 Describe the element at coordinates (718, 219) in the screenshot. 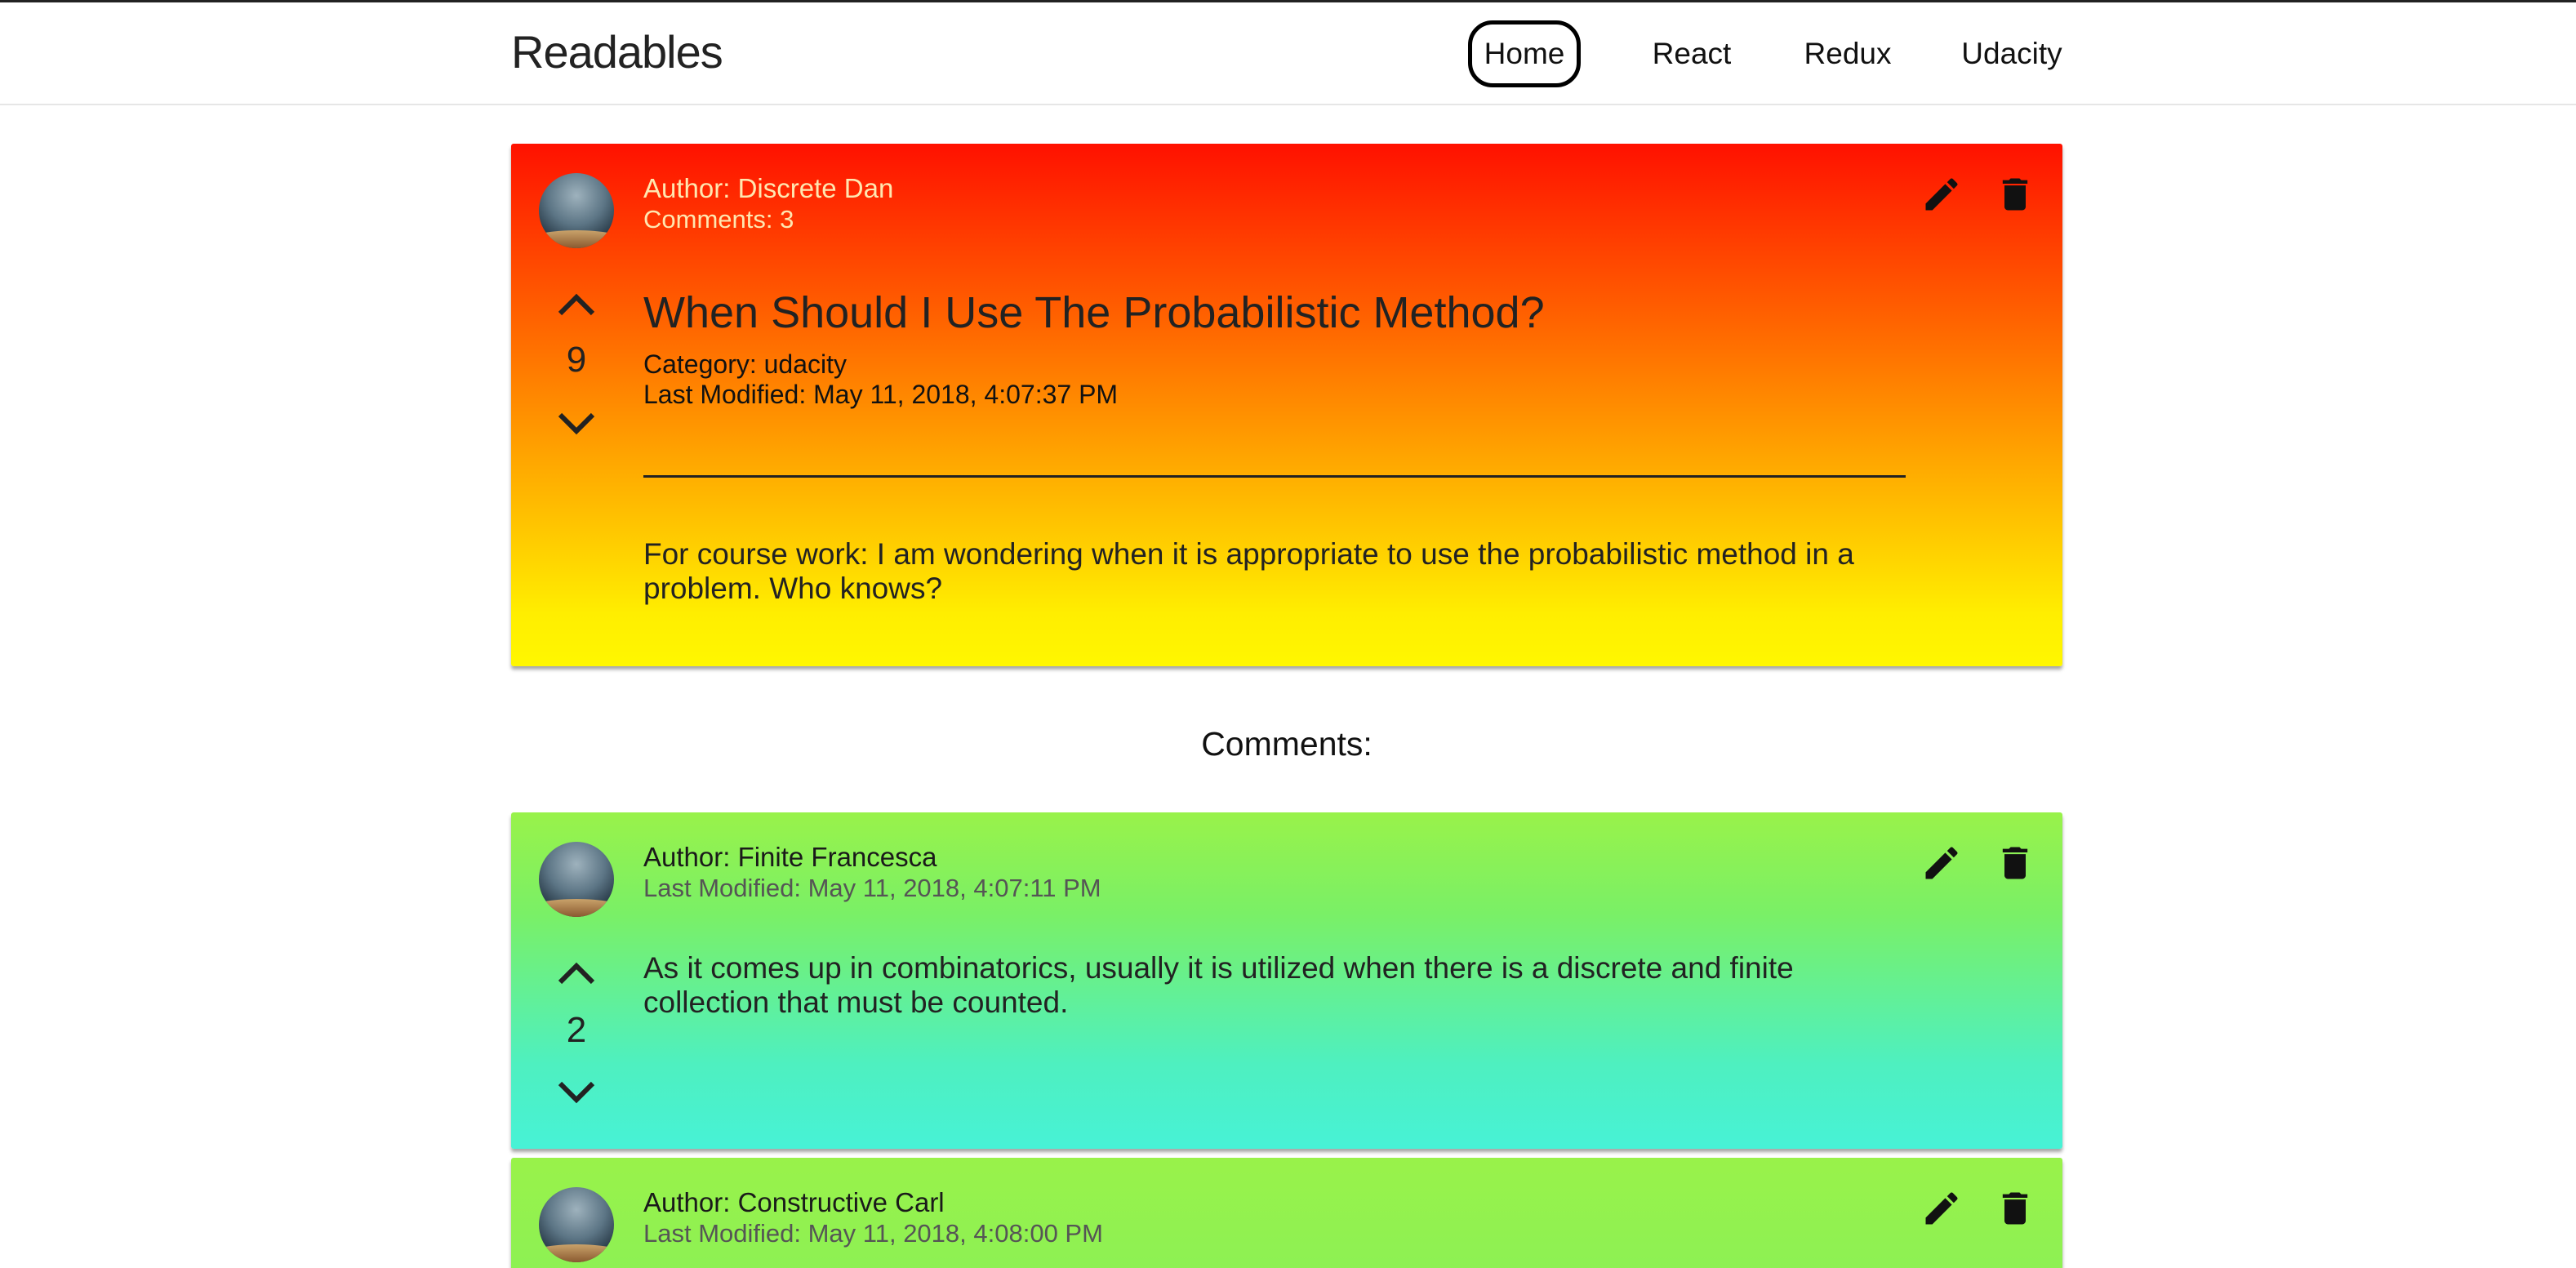

I see `post-comment-count: Comments: 3` at that location.